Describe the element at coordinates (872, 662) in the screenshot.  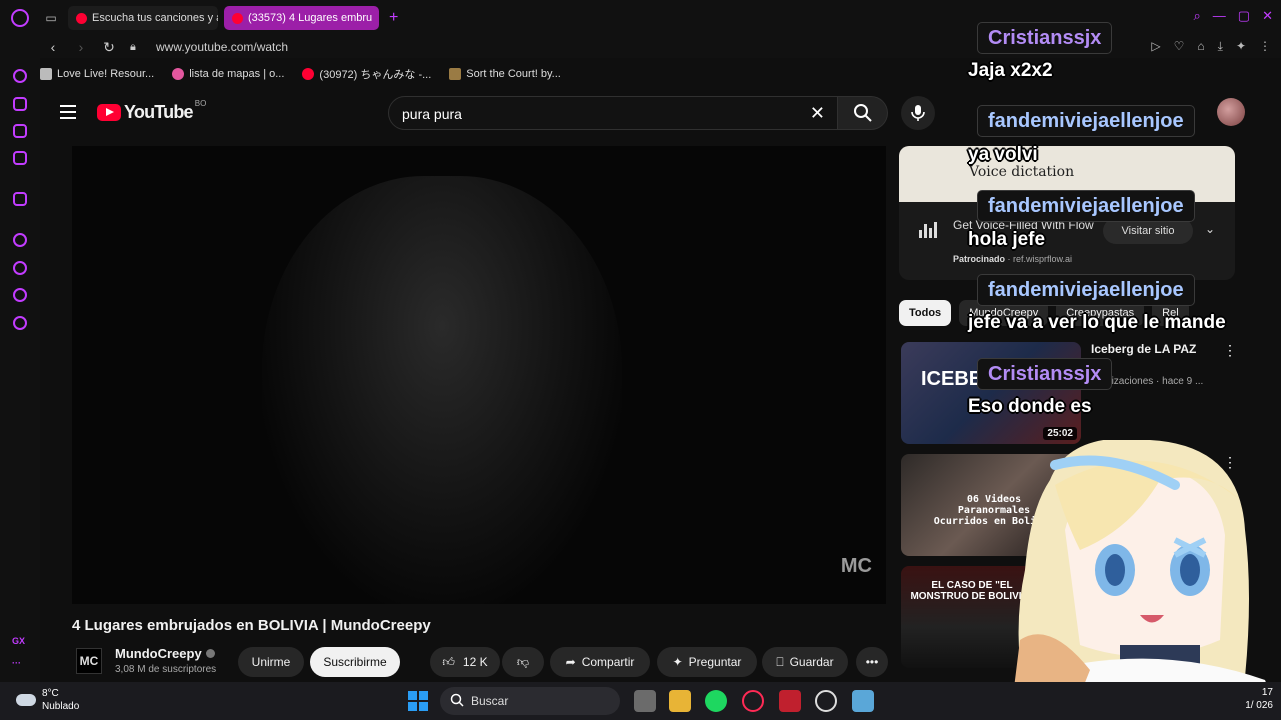
I see `more-actions-button: •••` at that location.